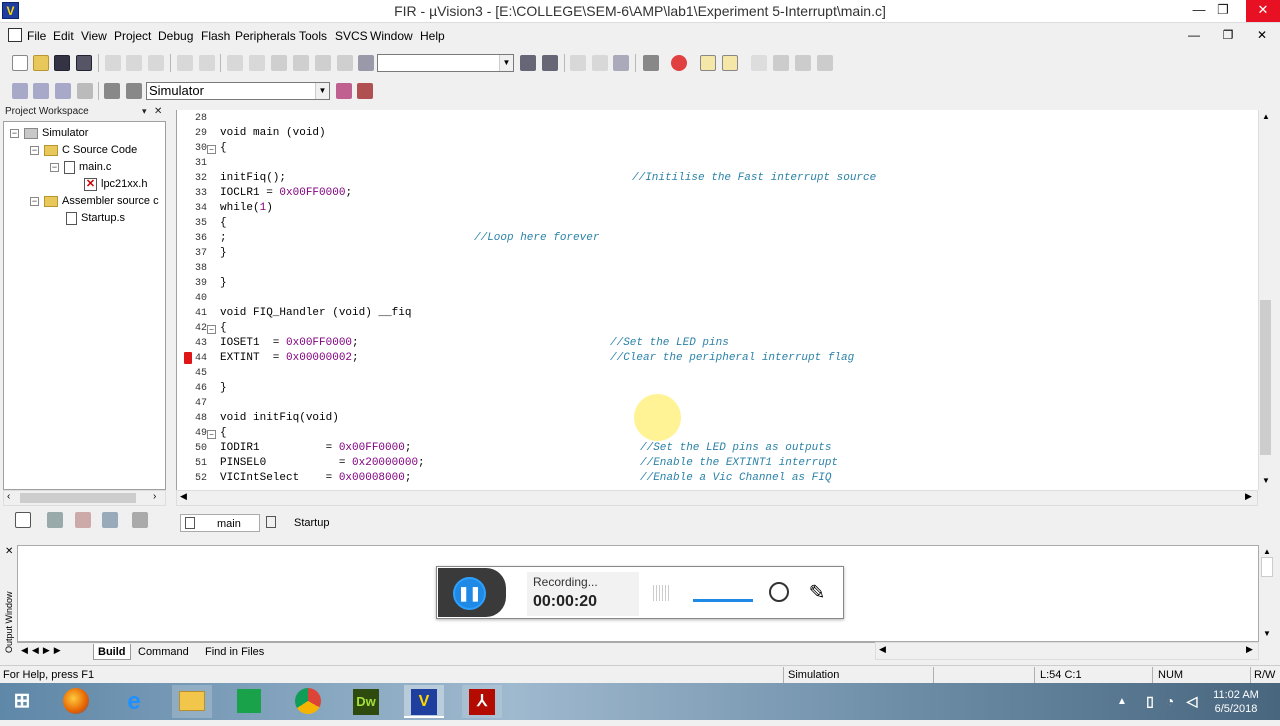 Image resolution: width=1280 pixels, height=726 pixels. I want to click on scroll-right-icon: ›, so click(154, 496).